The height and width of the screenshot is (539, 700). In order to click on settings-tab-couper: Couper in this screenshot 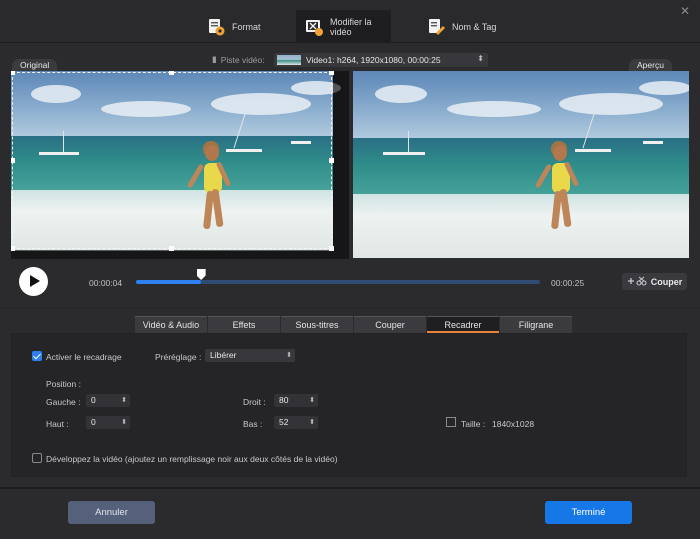, I will do `click(390, 324)`.